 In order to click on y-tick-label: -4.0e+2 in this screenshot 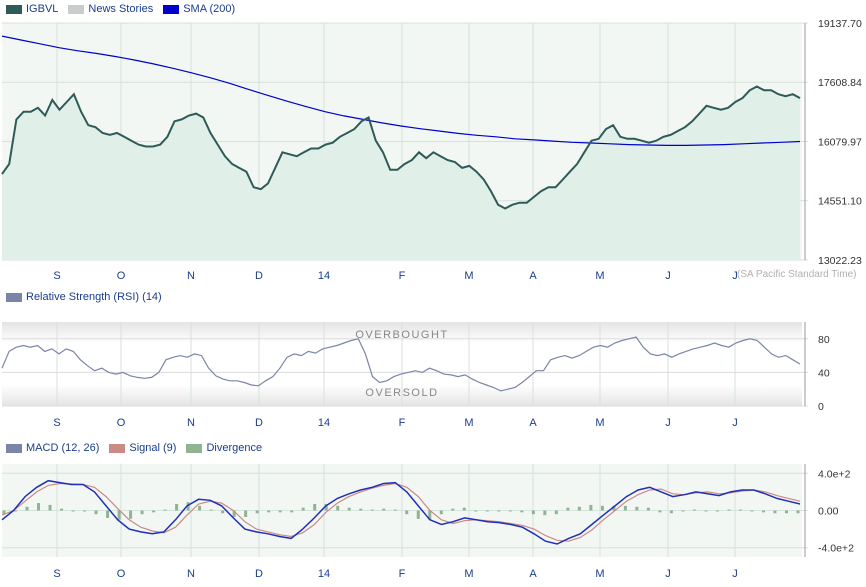, I will do `click(836, 549)`.